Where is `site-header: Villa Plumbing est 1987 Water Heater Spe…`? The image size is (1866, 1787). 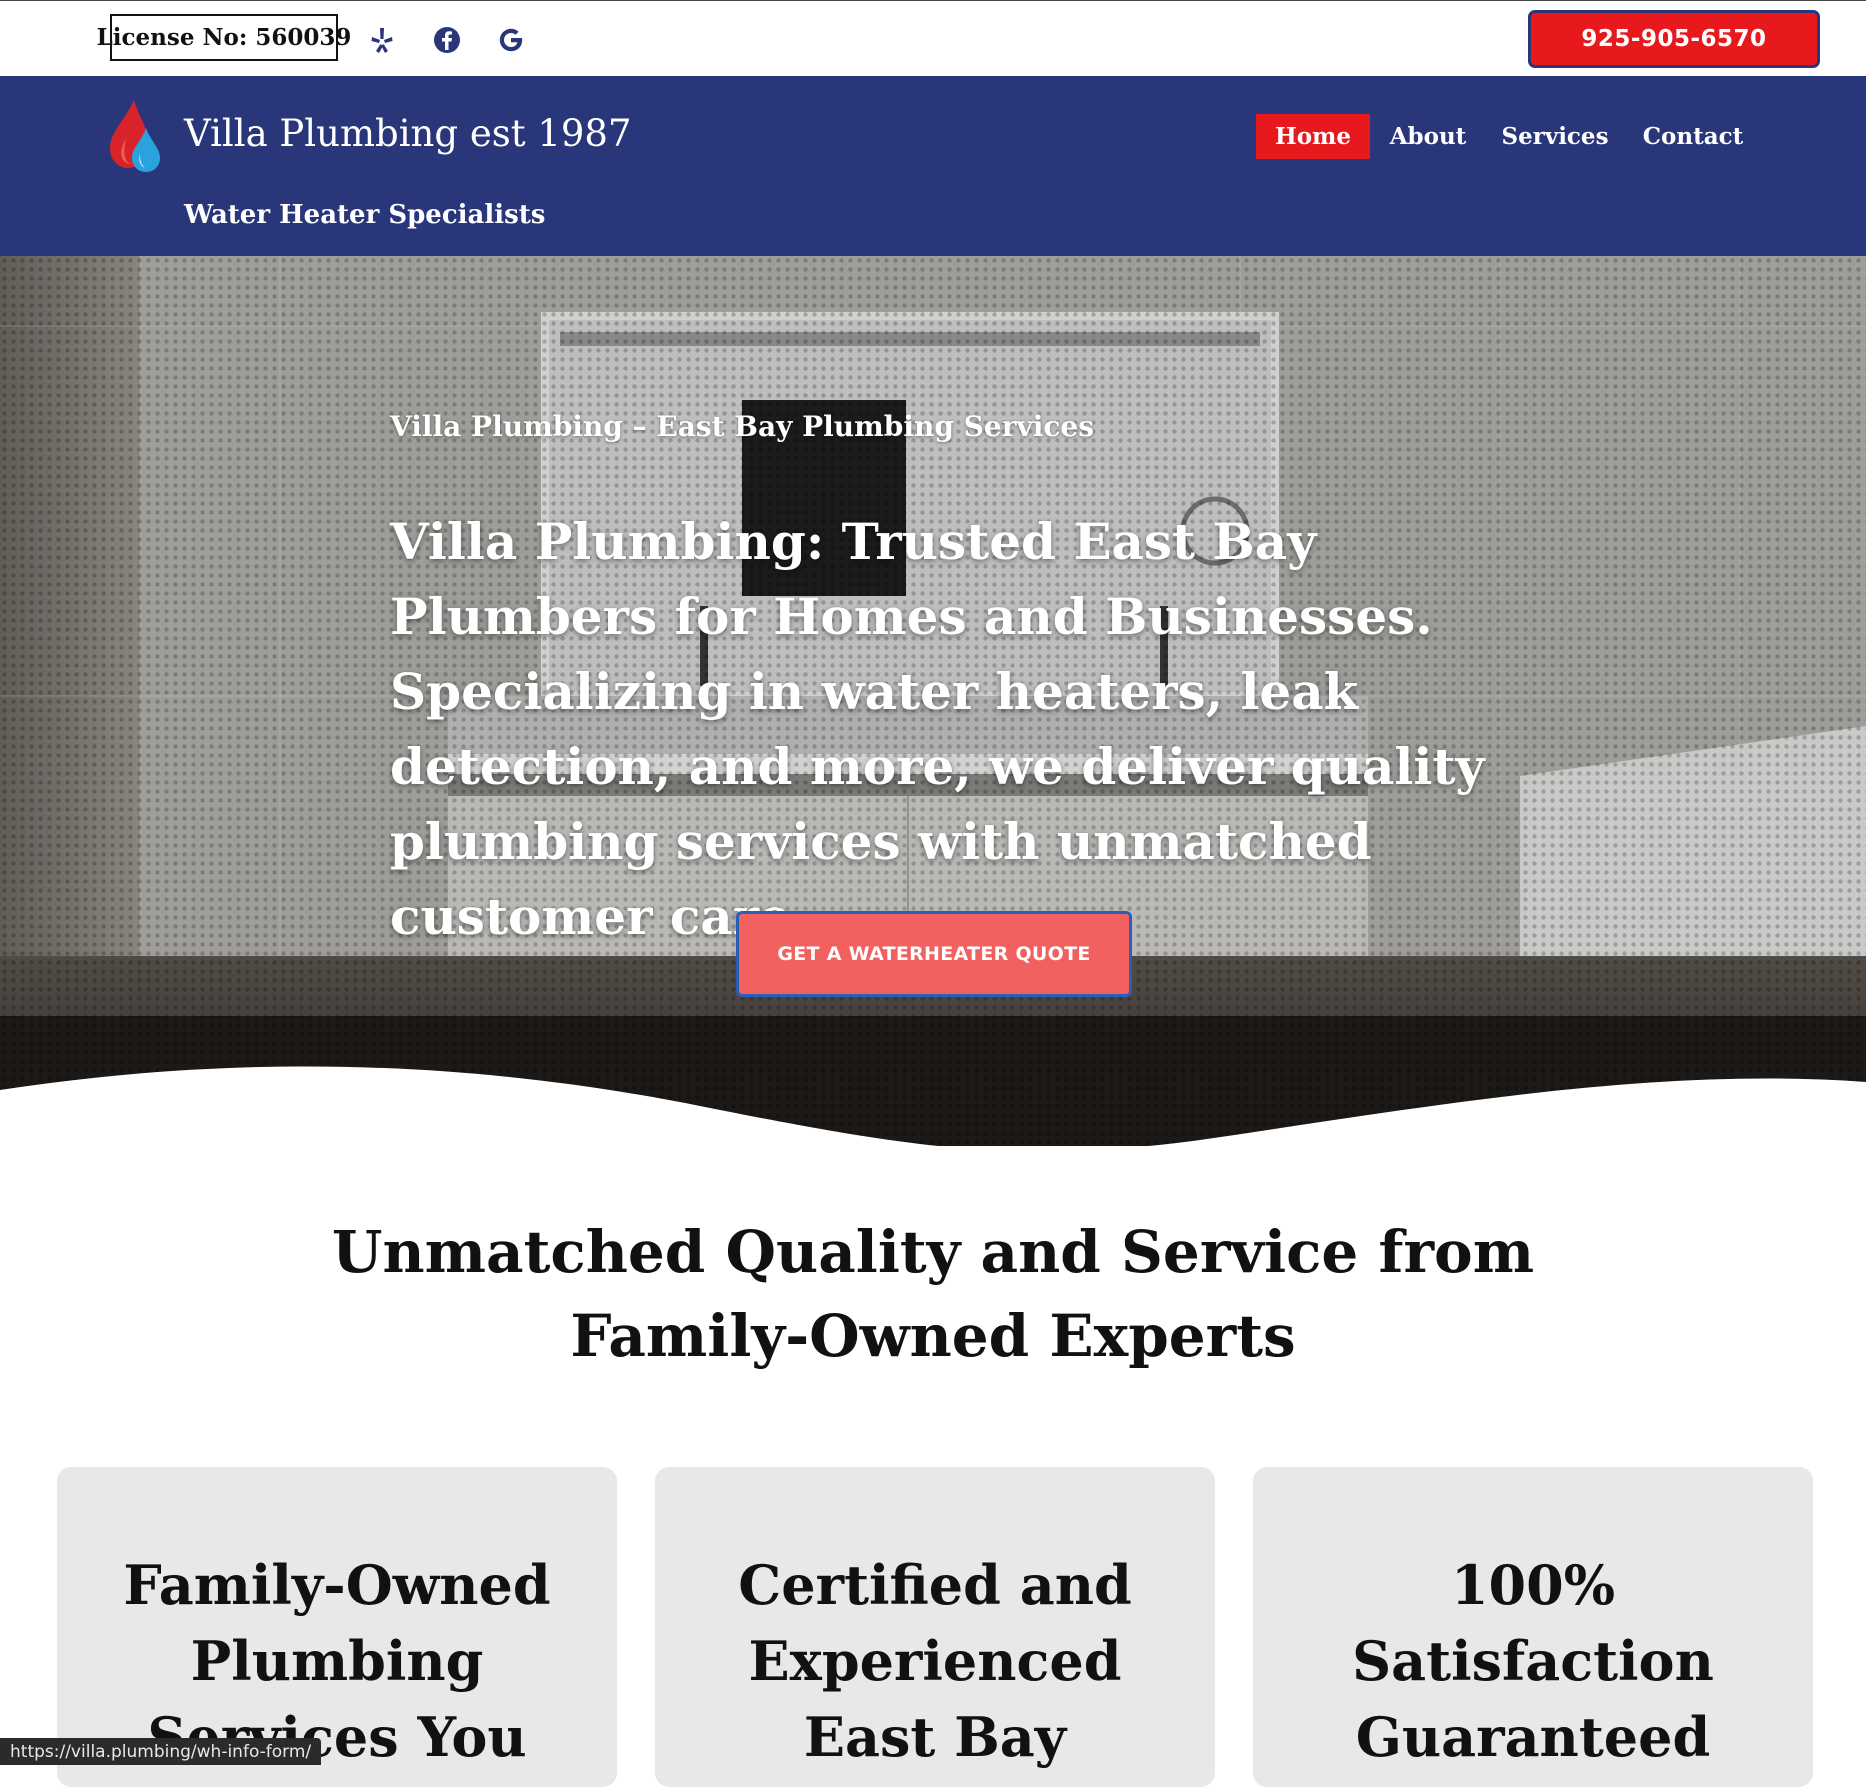 site-header: Villa Plumbing est 1987 Water Heater Spe… is located at coordinates (933, 166).